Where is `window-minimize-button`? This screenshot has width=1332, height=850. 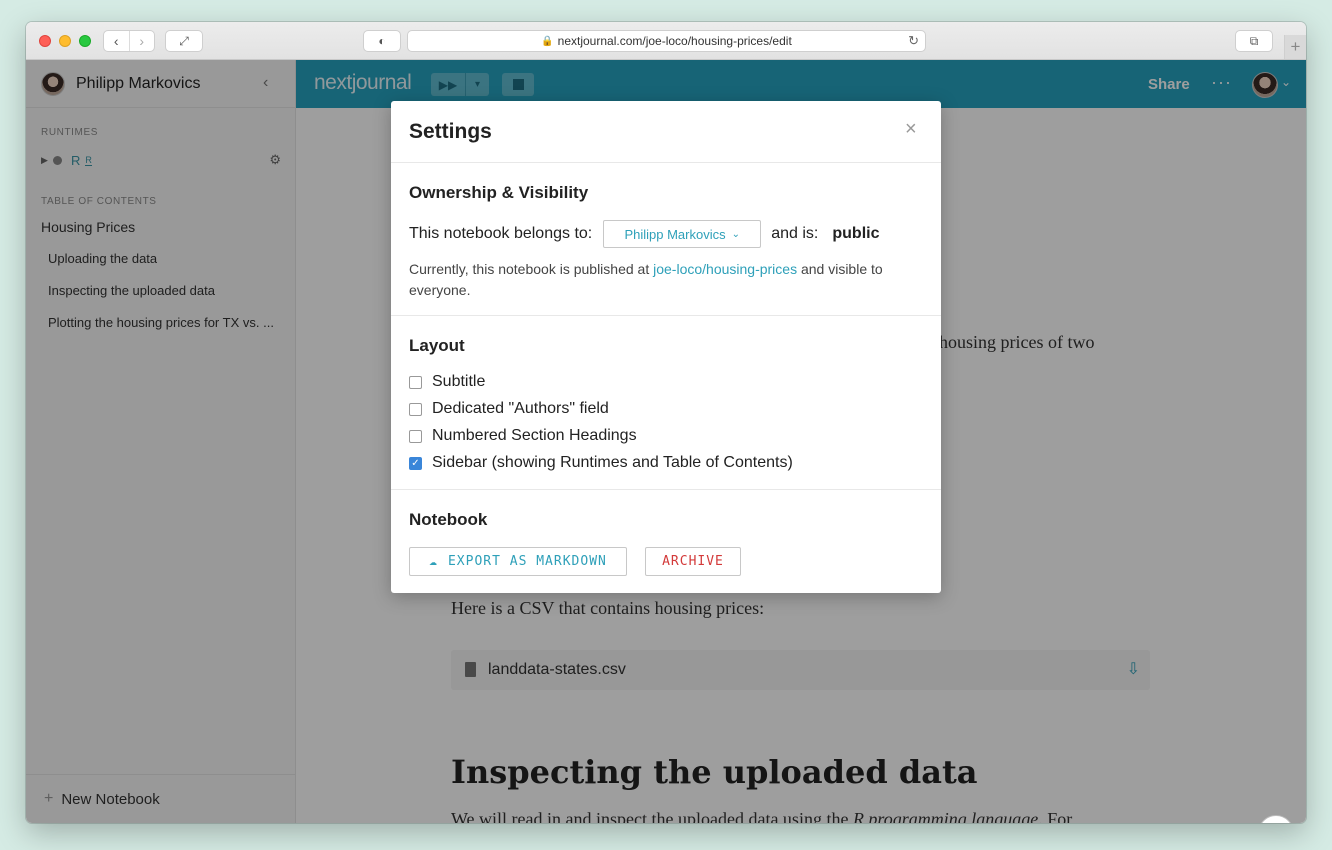 window-minimize-button is located at coordinates (65, 41).